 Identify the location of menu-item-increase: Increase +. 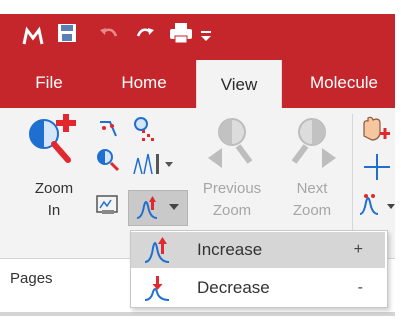
(258, 250).